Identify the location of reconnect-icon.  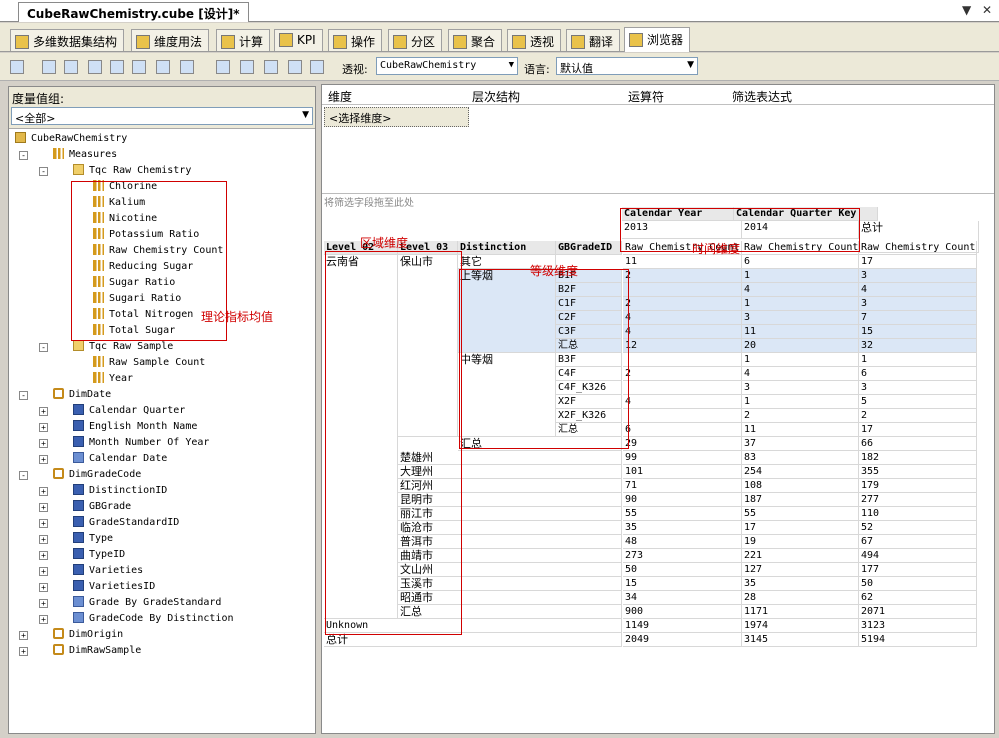
(17, 67).